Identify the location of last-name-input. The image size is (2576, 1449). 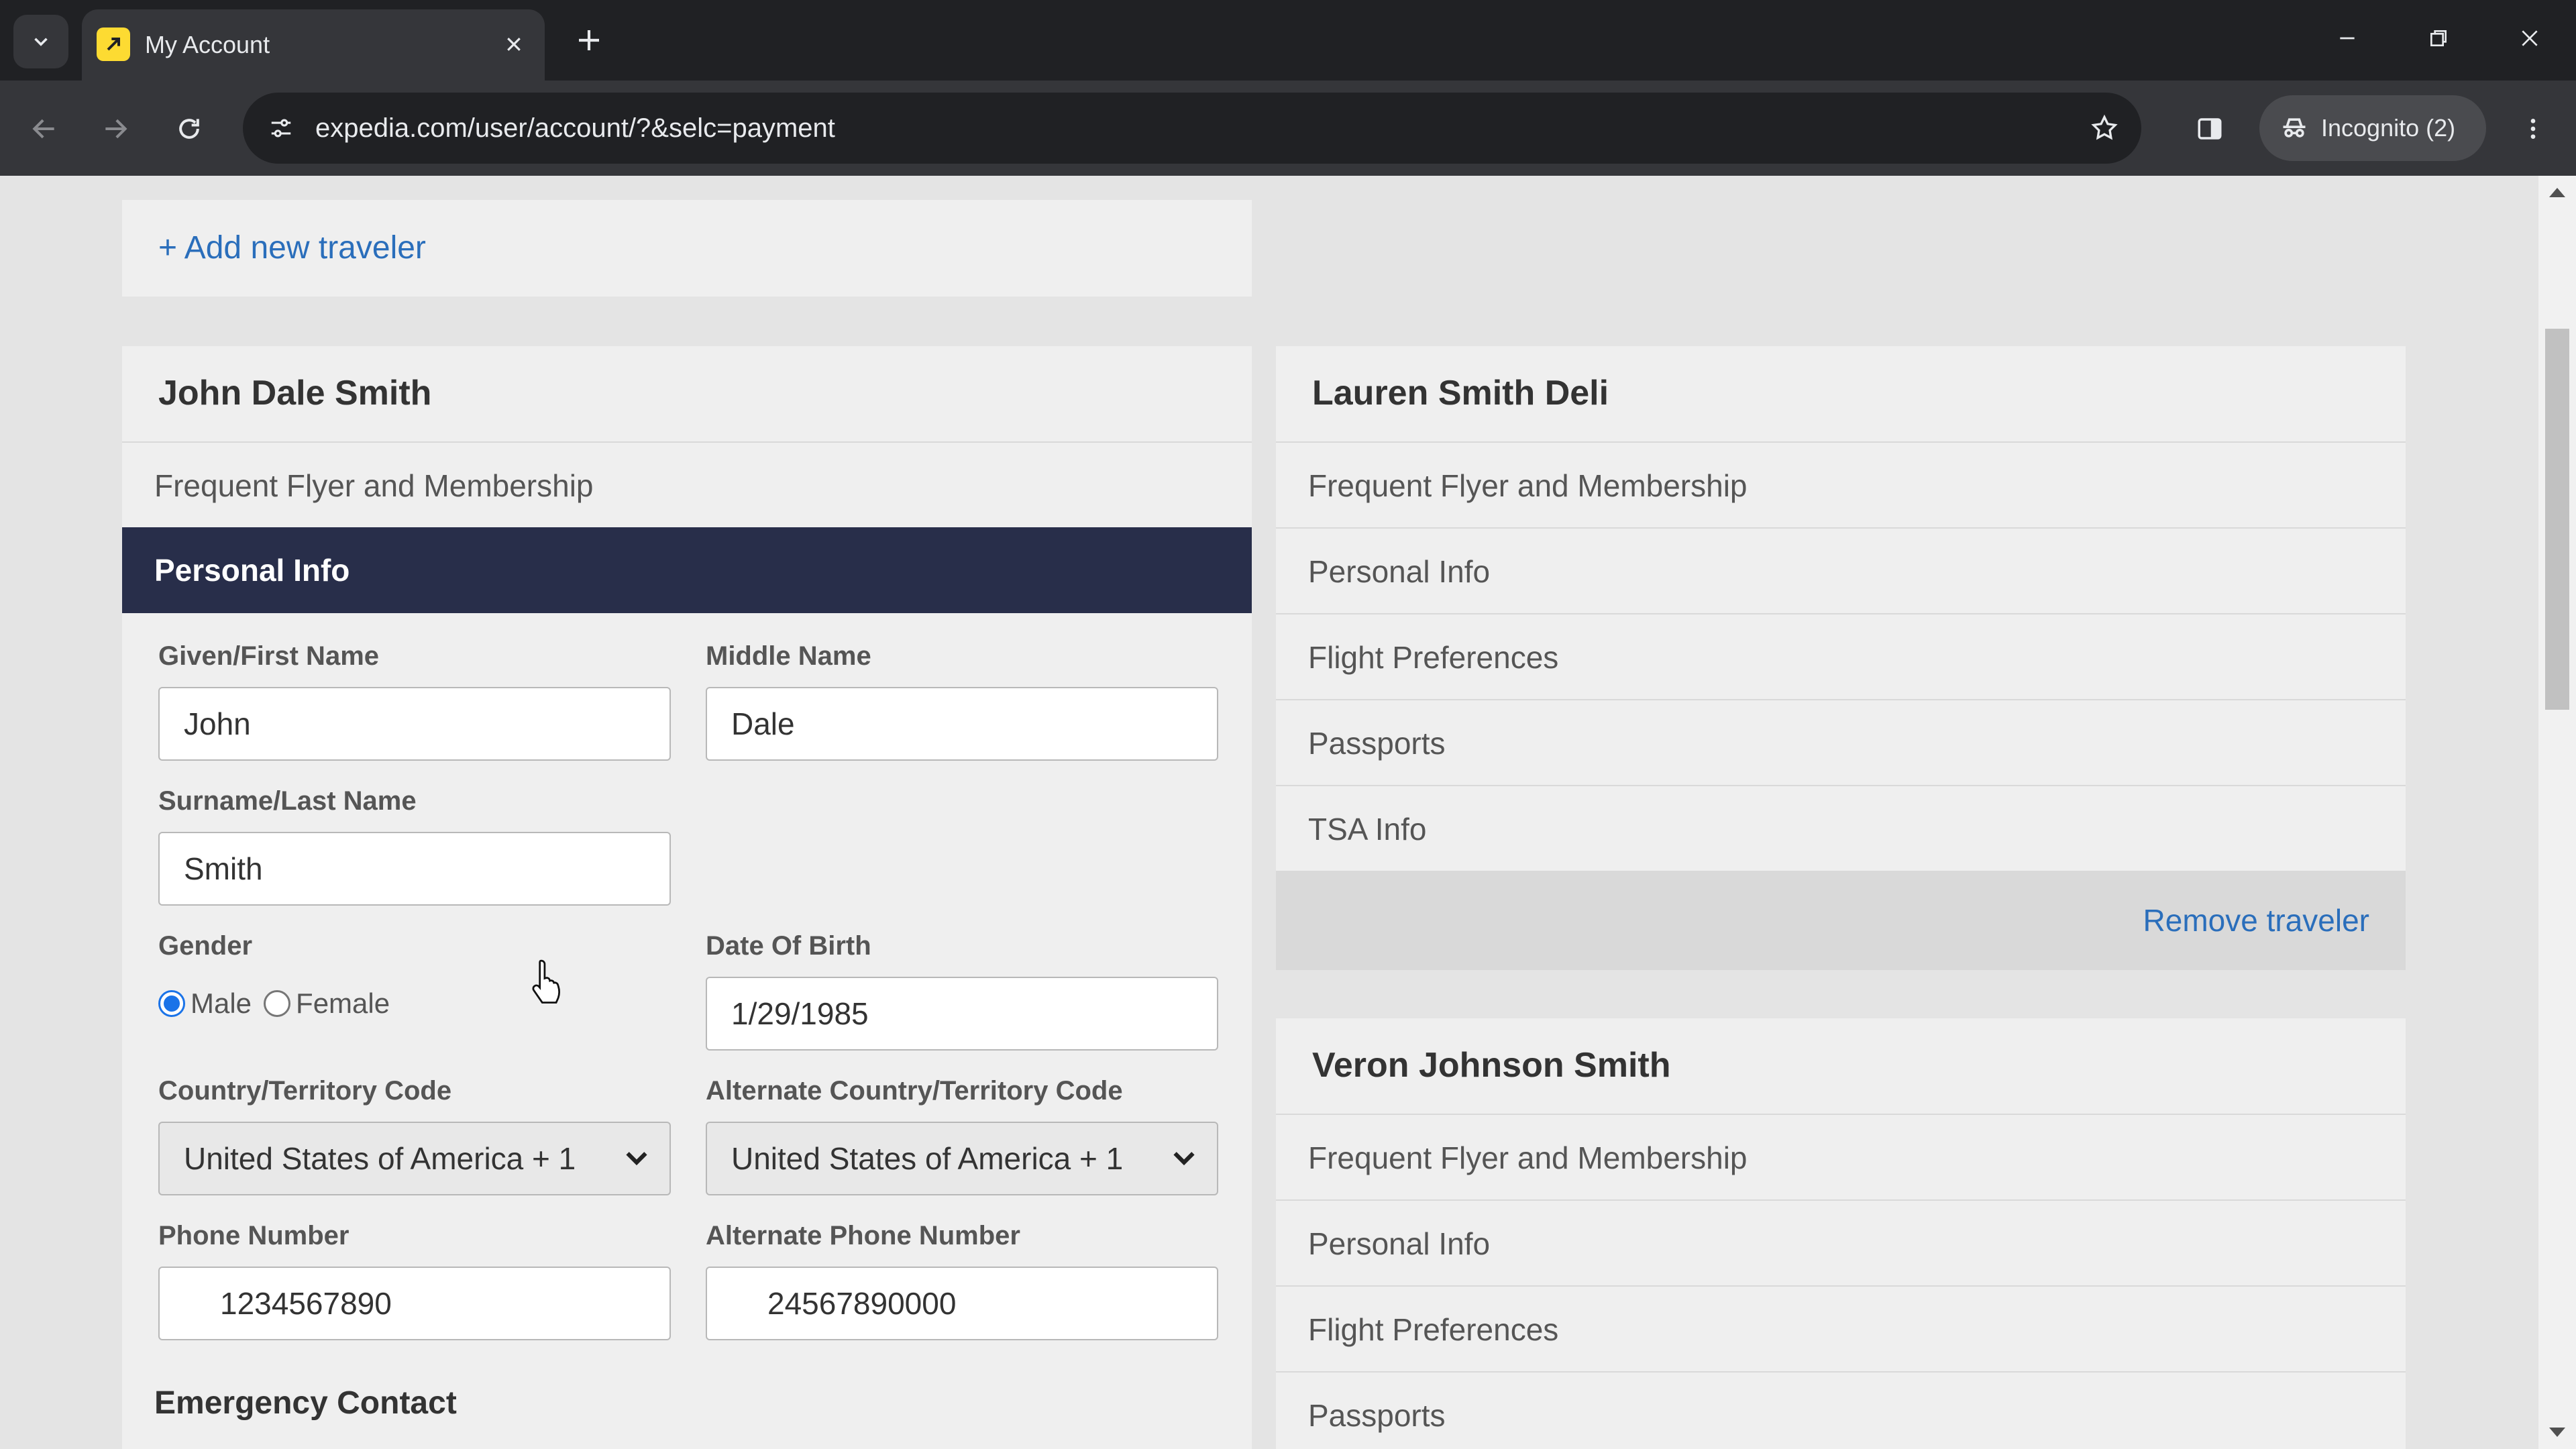
(414, 869).